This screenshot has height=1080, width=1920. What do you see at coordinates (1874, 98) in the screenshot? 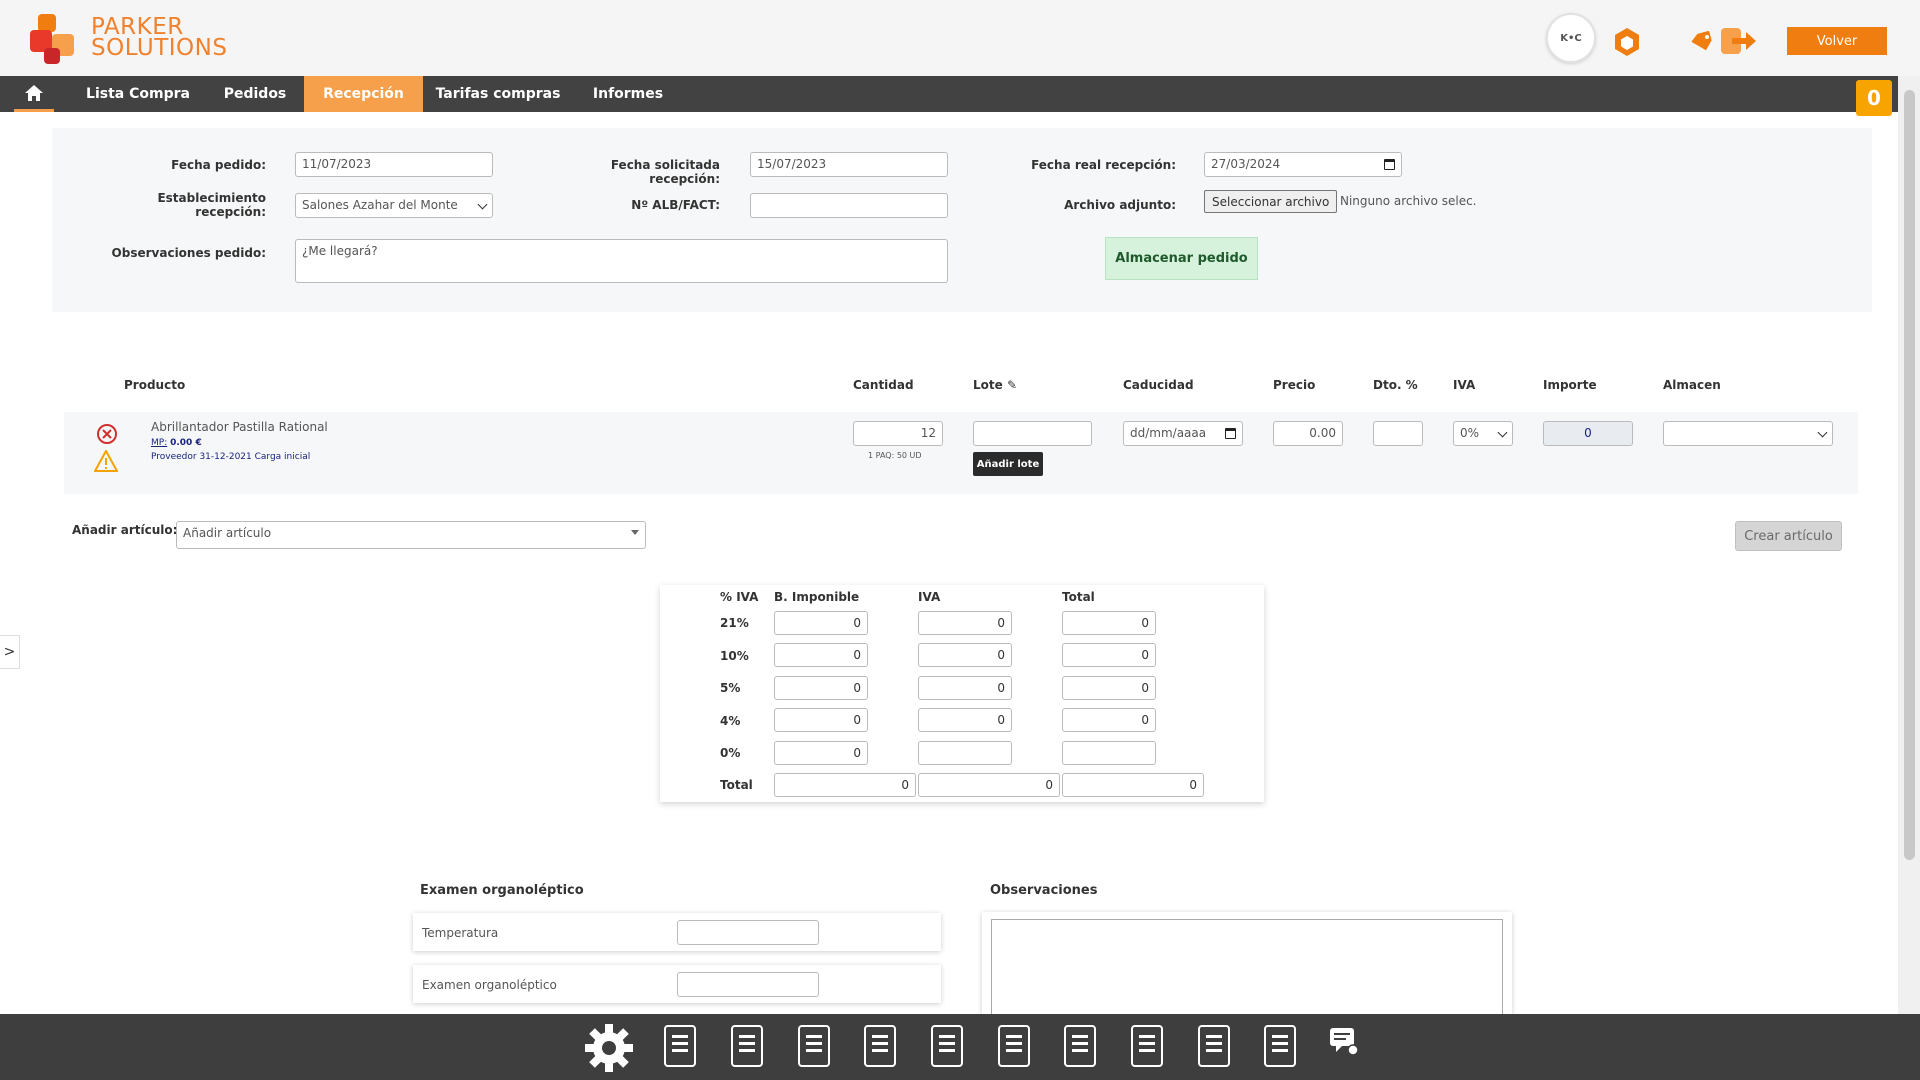
I see `cart-count-badge: 0` at bounding box center [1874, 98].